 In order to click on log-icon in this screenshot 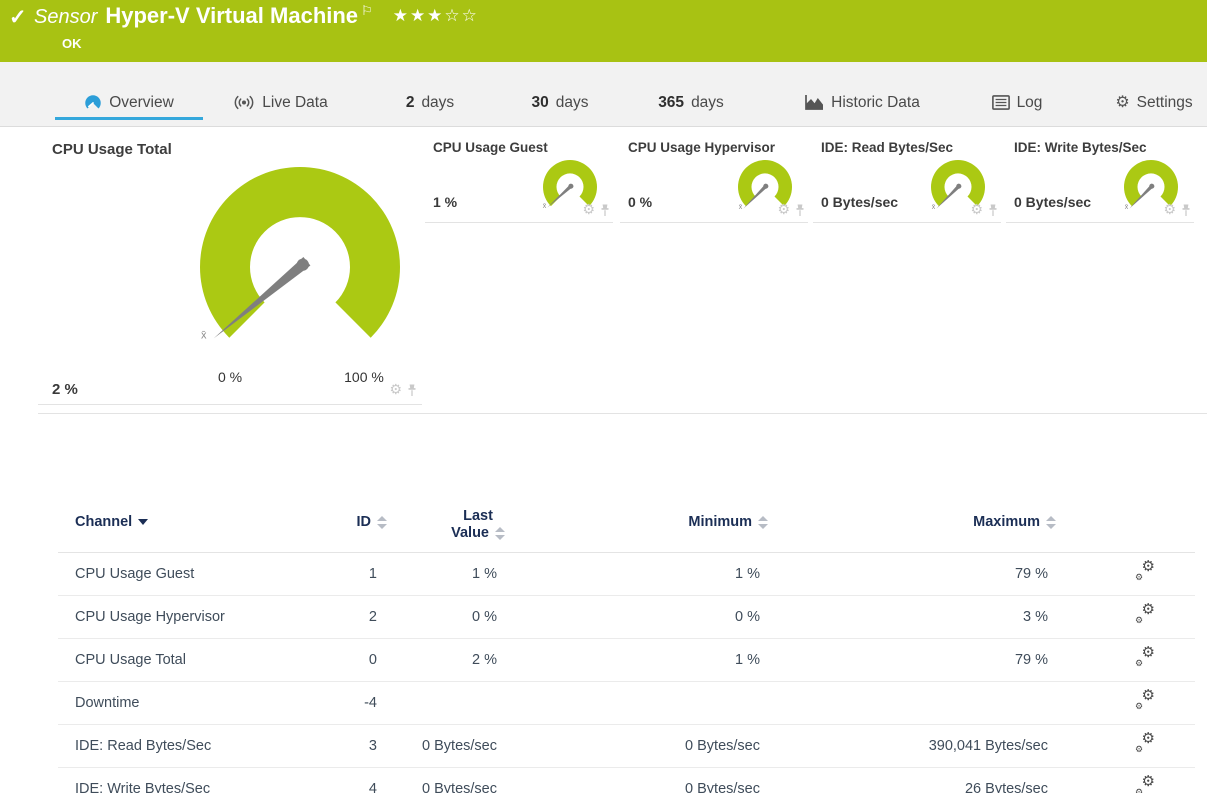, I will do `click(1000, 102)`.